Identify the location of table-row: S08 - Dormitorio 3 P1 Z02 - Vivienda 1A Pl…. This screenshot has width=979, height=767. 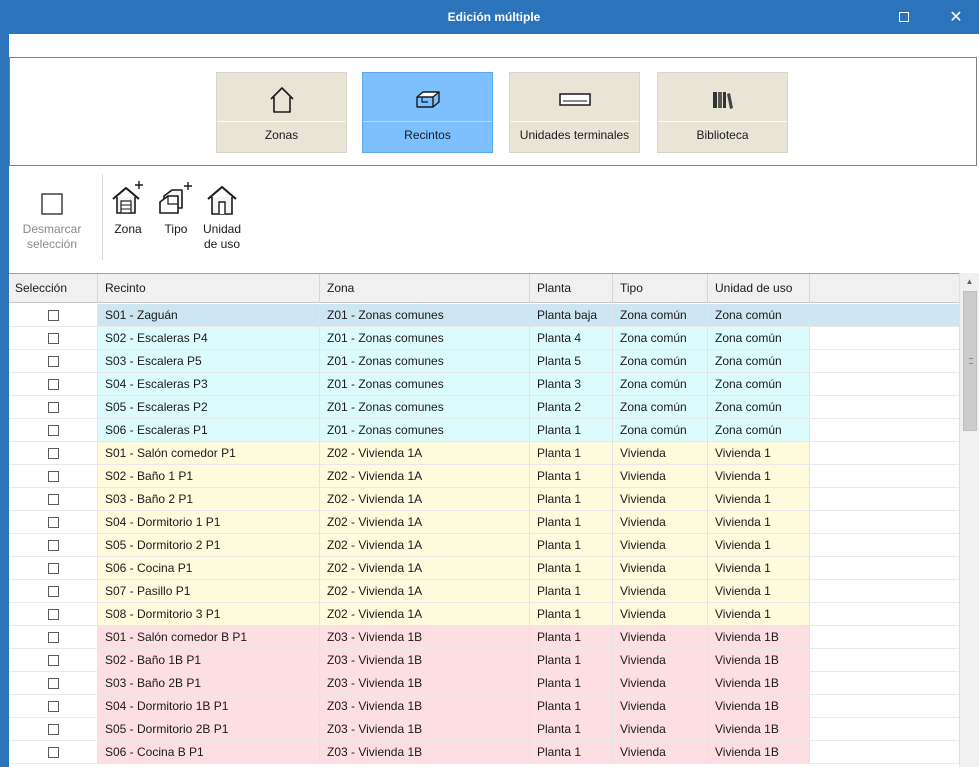
(484, 614).